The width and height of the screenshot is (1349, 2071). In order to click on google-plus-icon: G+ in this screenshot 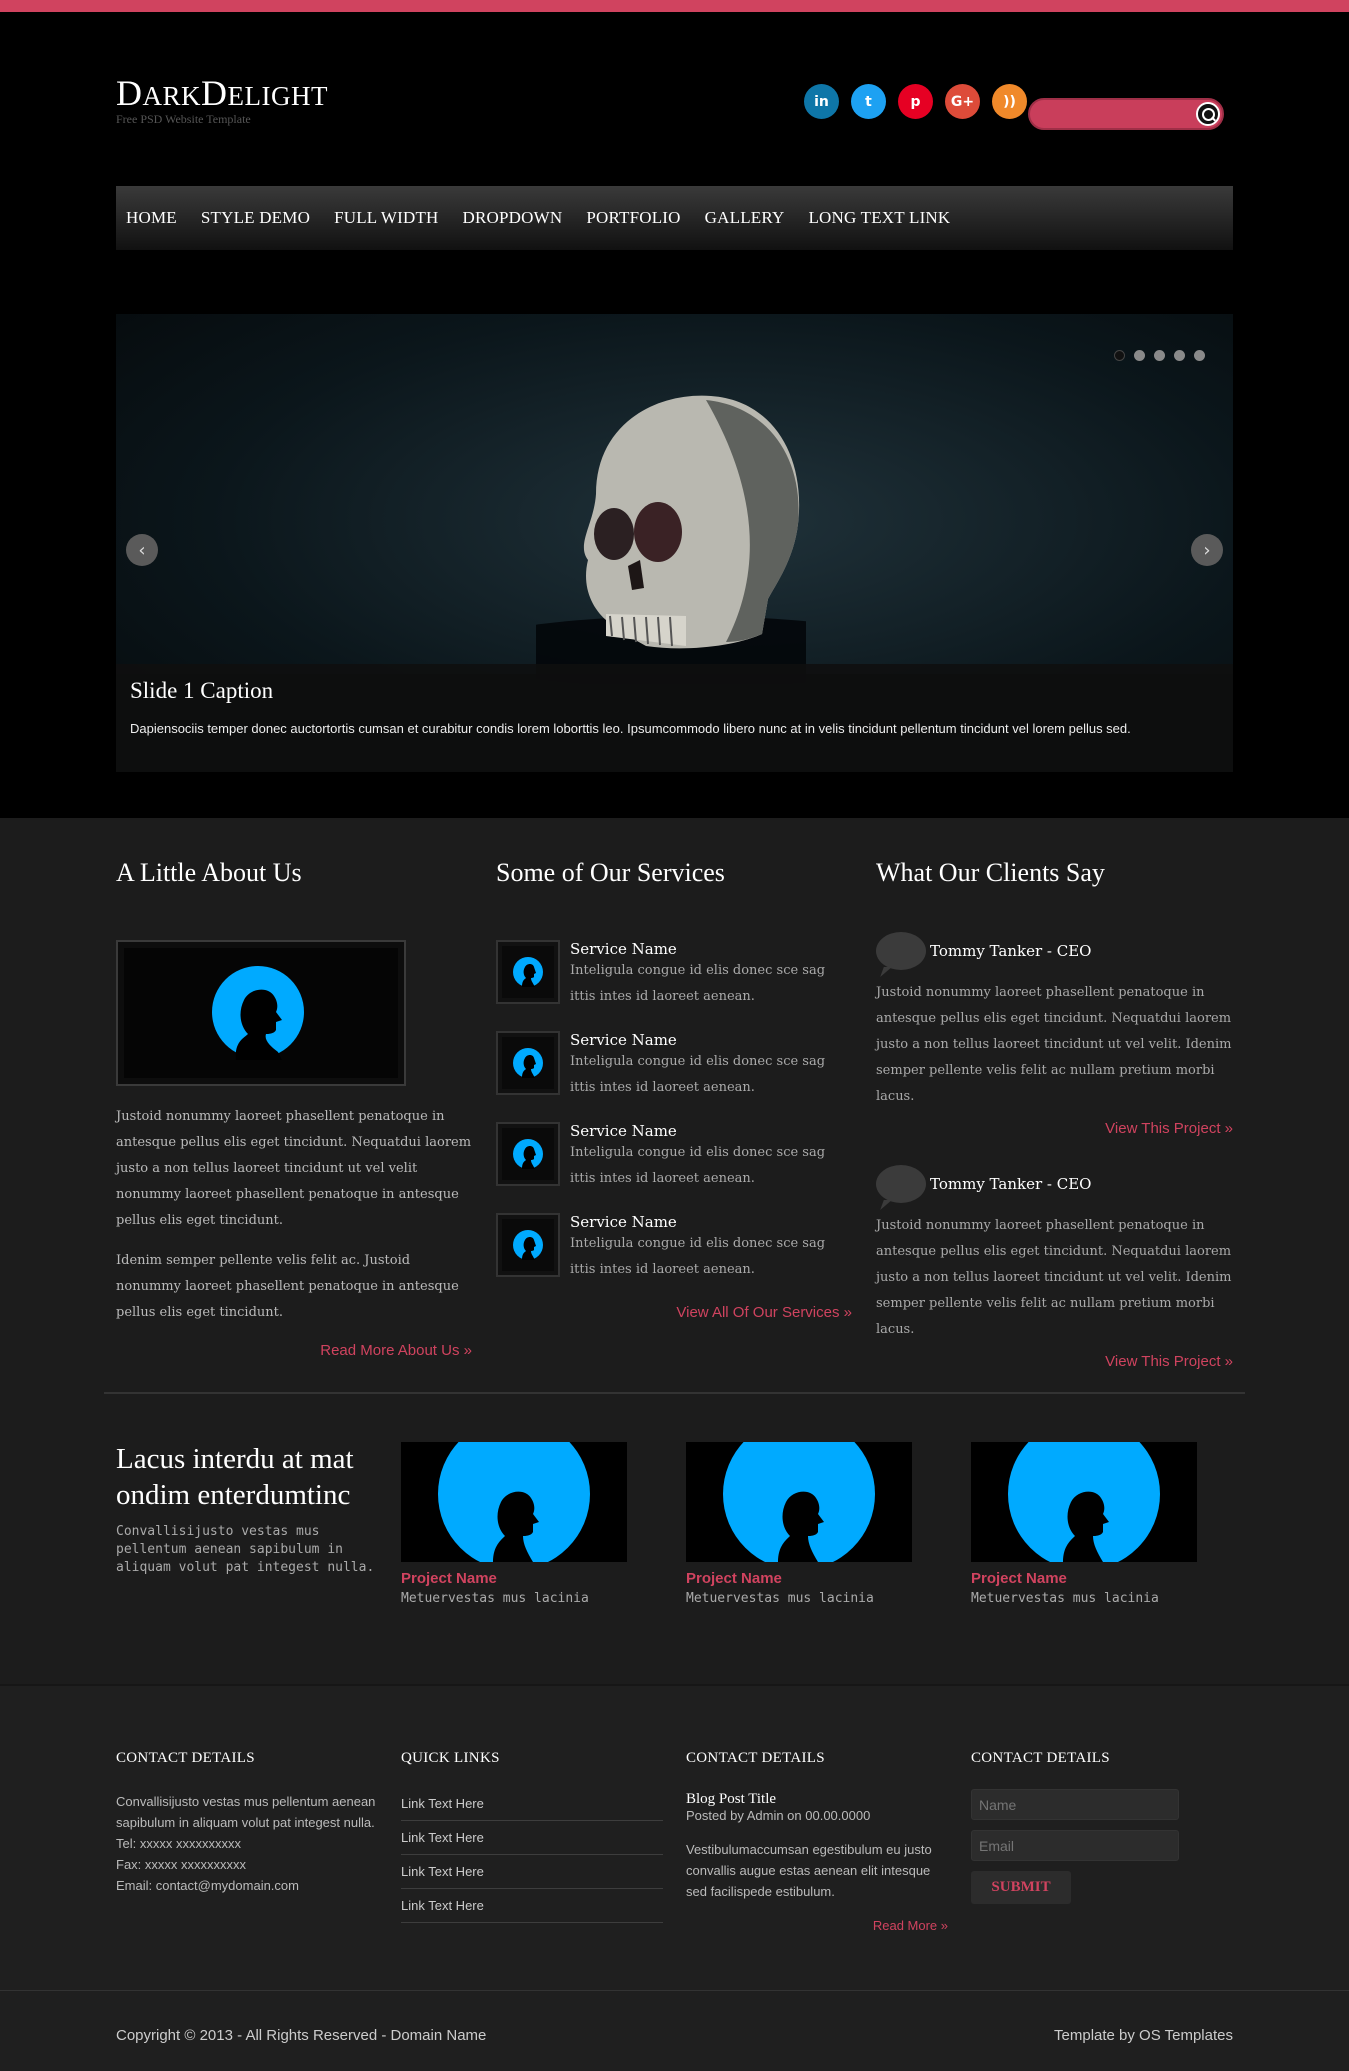, I will do `click(962, 101)`.